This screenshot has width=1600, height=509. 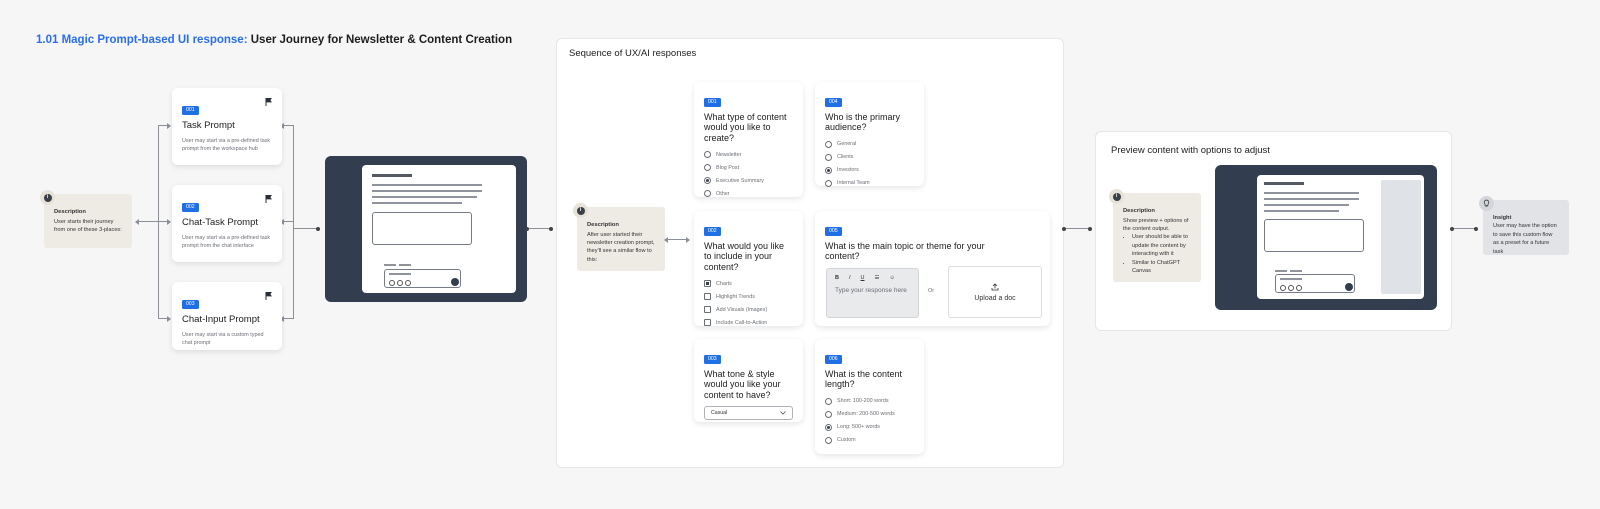 I want to click on option-label: Long: 500+ words, so click(x=859, y=427).